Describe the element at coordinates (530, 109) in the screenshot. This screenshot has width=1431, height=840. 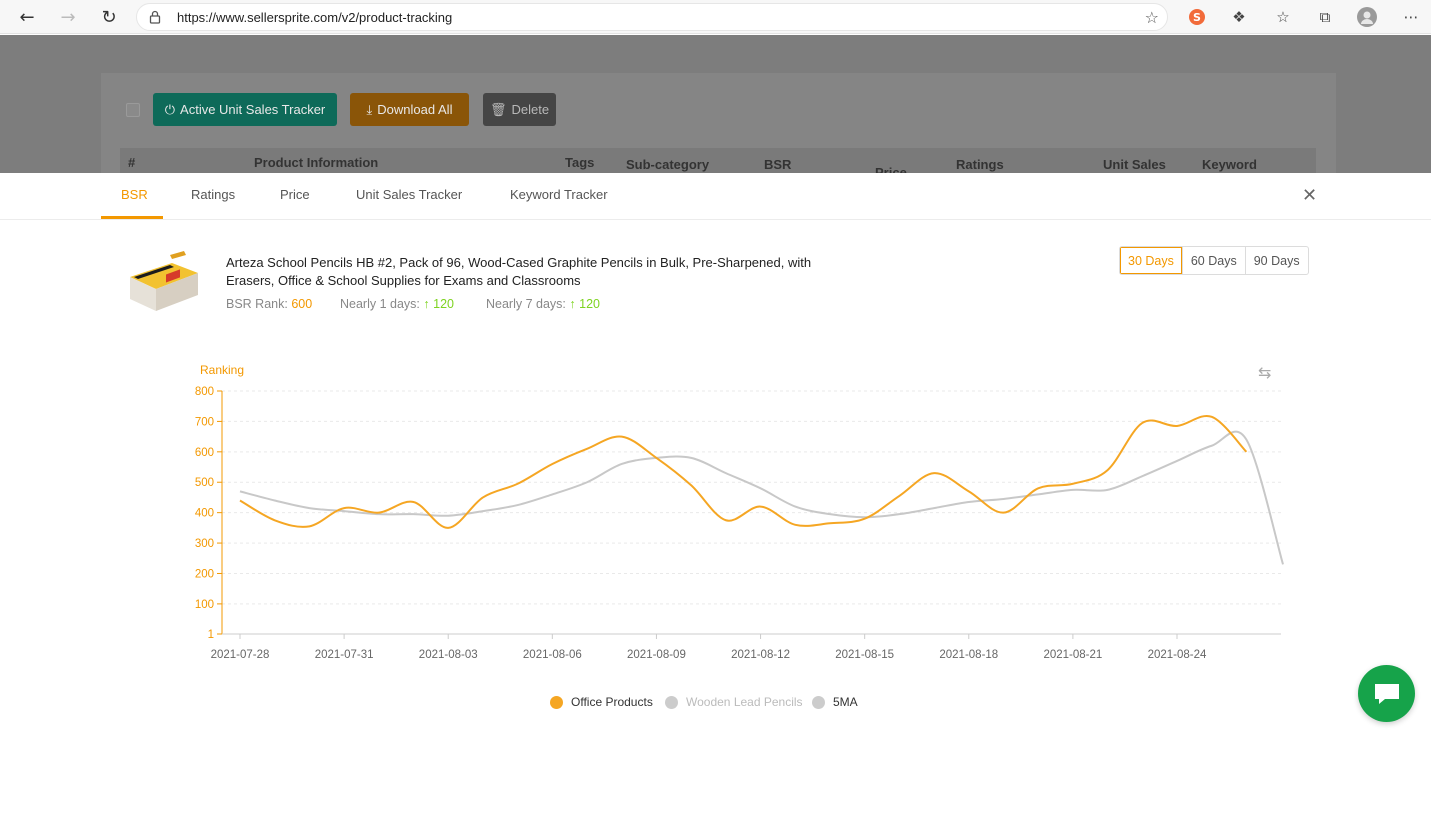
I see `delete-label: Delete` at that location.